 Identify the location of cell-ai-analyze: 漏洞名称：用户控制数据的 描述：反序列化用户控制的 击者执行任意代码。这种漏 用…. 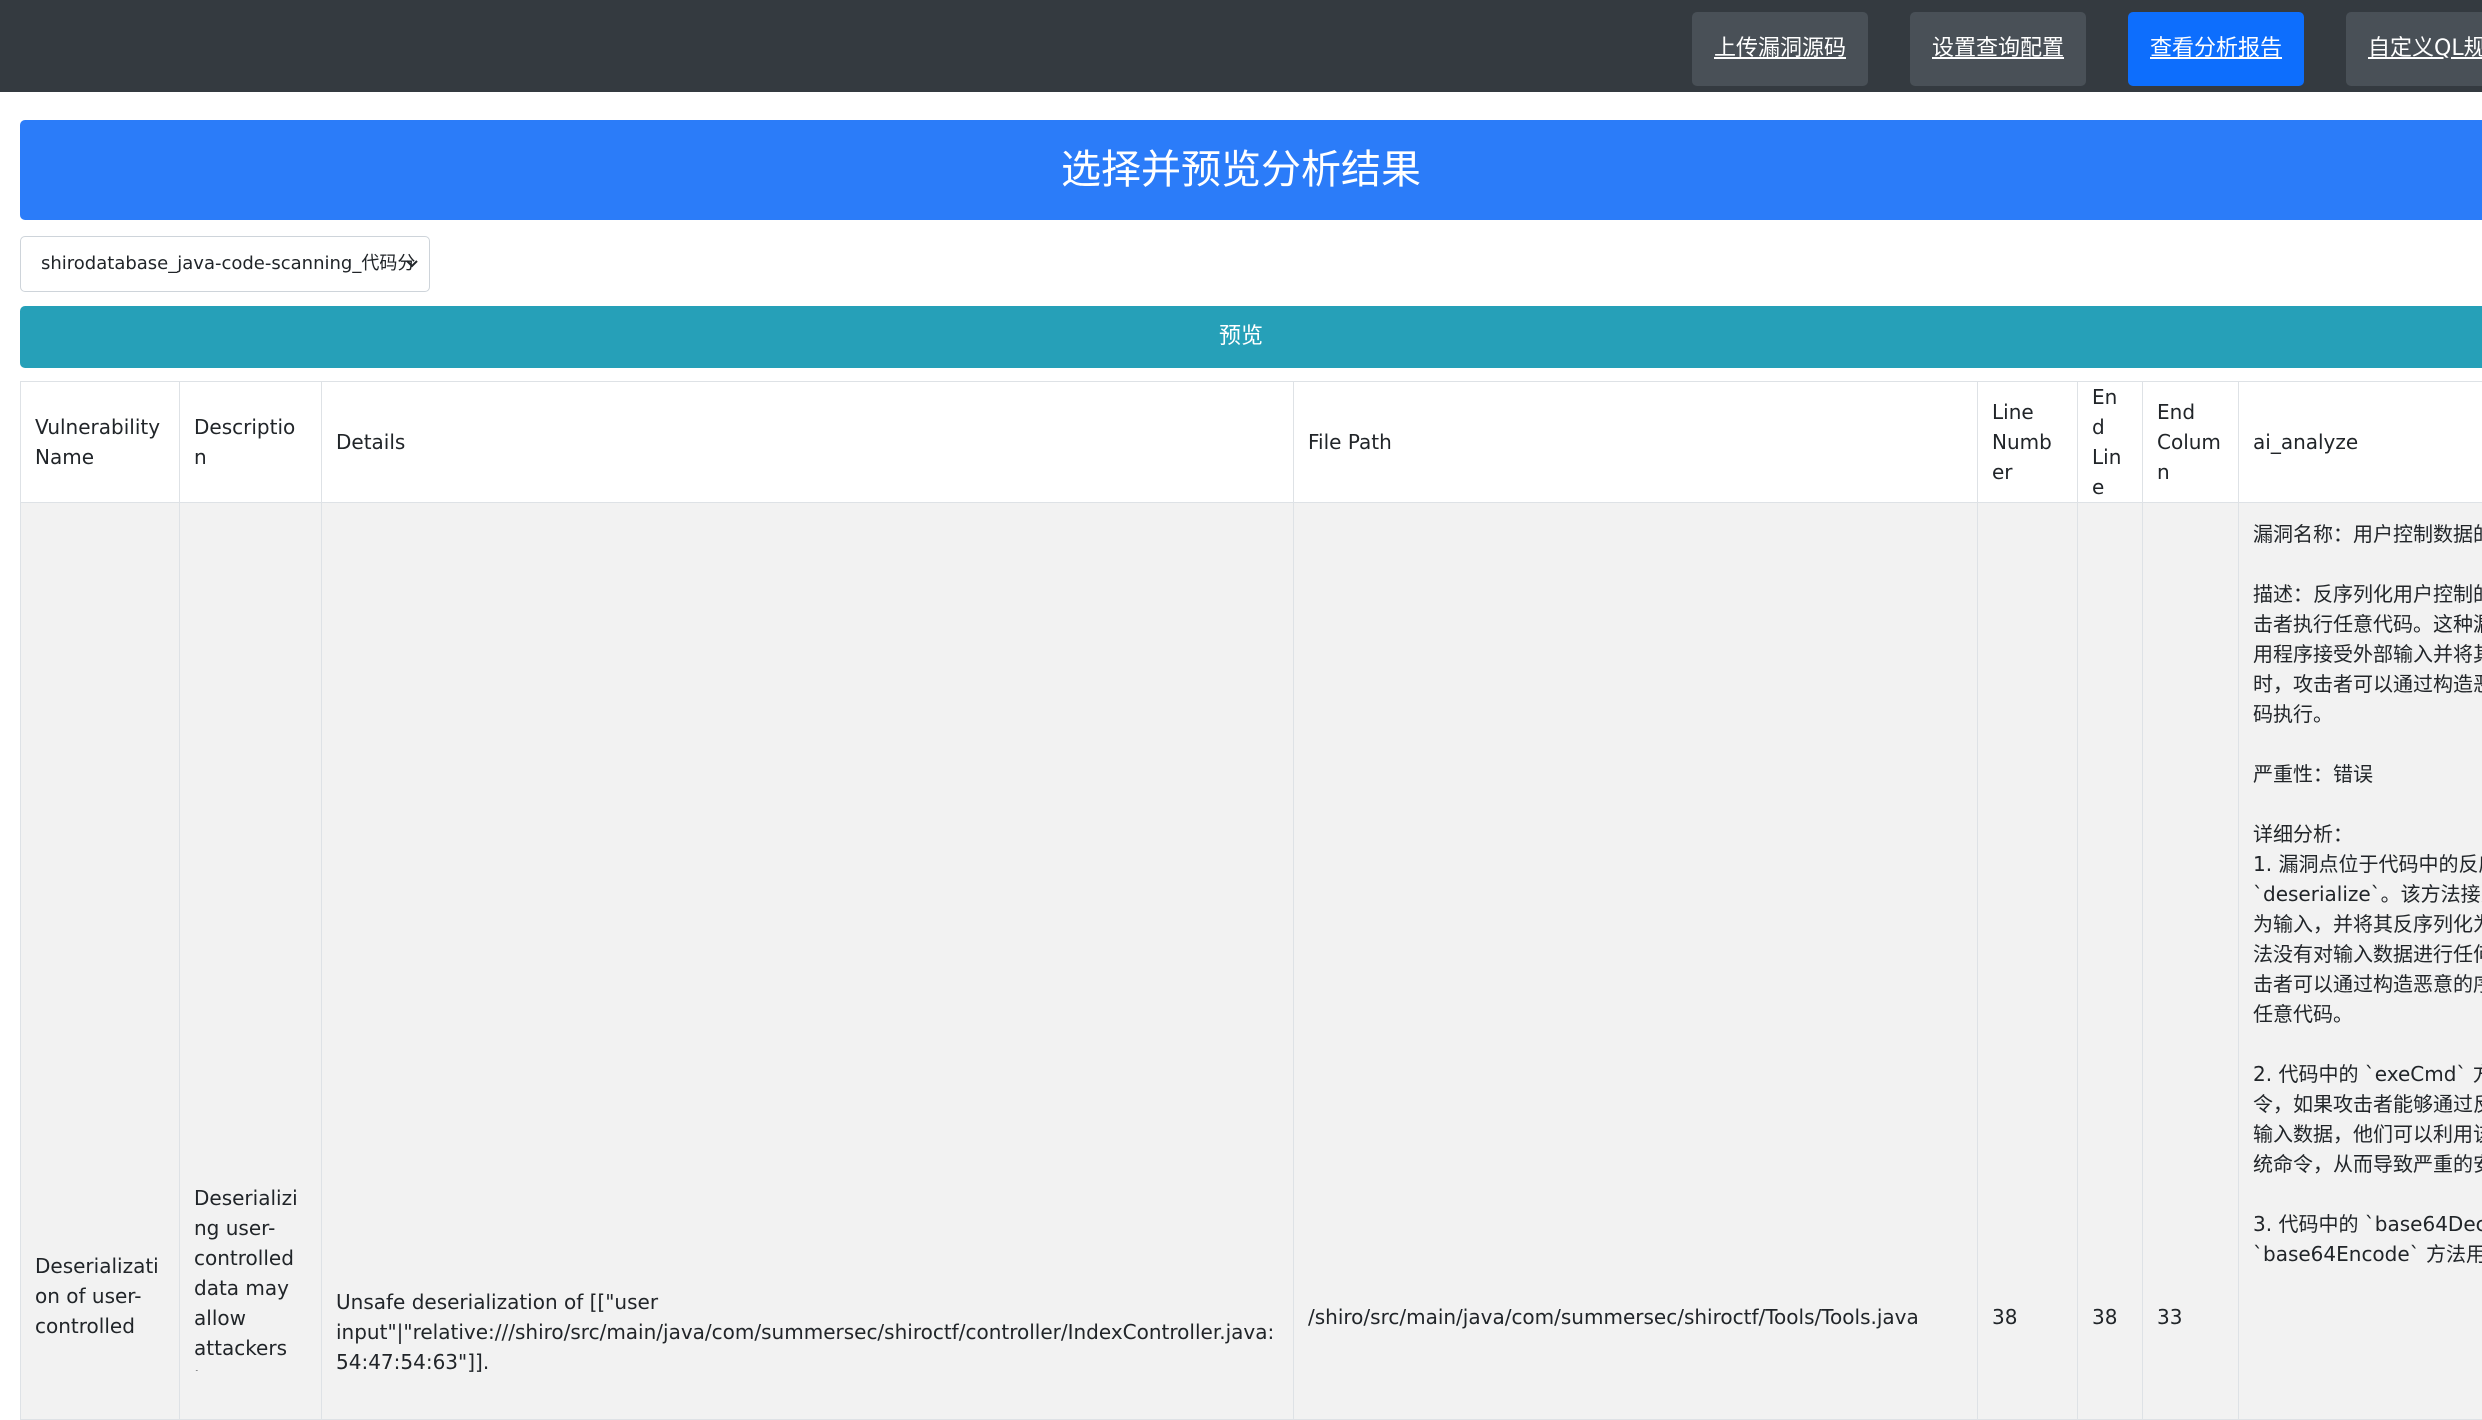
(2360, 961).